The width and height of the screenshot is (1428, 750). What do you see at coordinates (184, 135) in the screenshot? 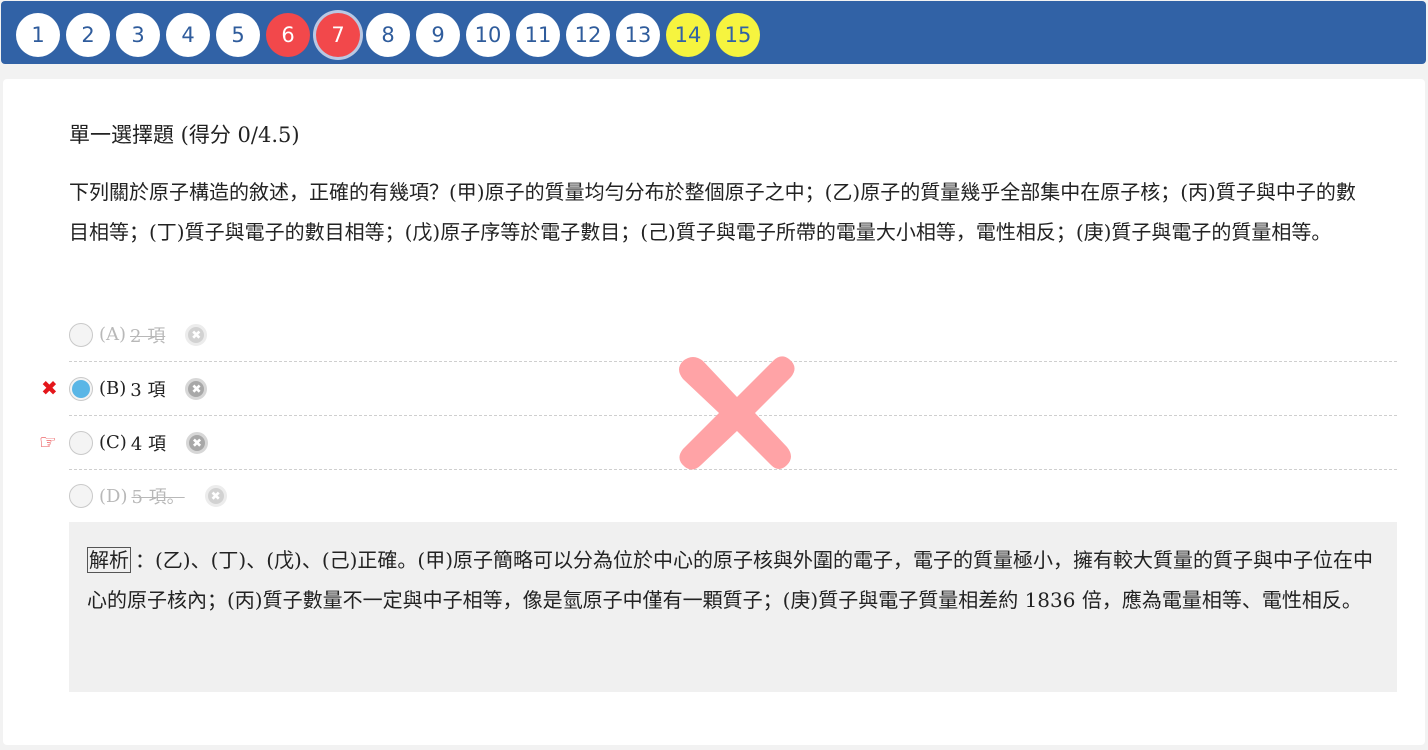
I see `question-title: 單一選擇題 (得分 0/4.5)` at bounding box center [184, 135].